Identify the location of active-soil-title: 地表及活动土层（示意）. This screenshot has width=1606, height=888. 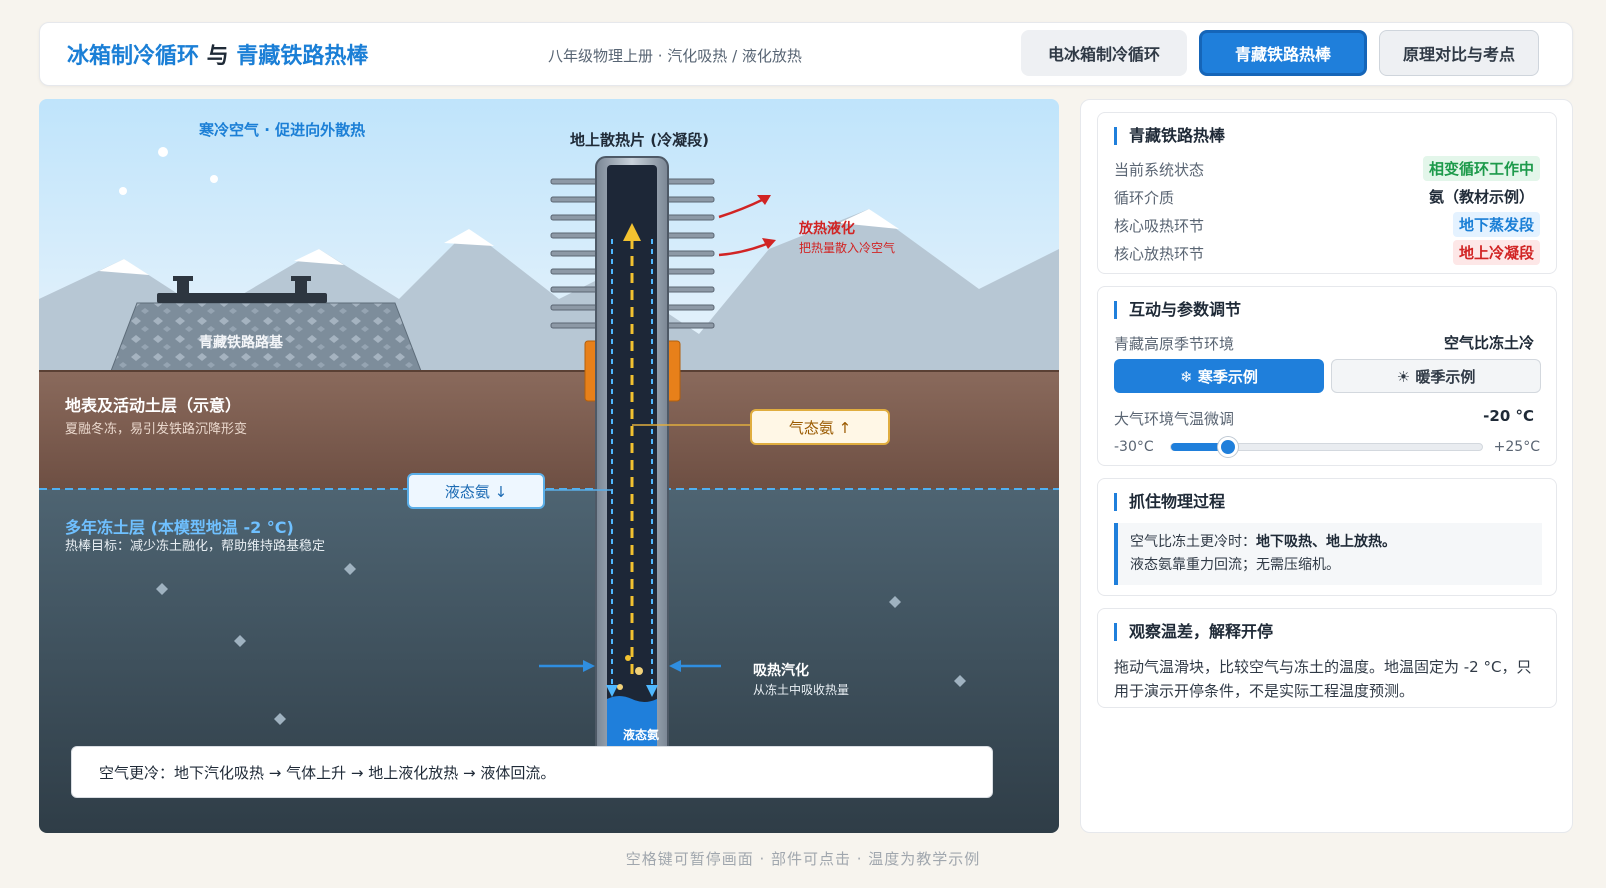
(153, 405).